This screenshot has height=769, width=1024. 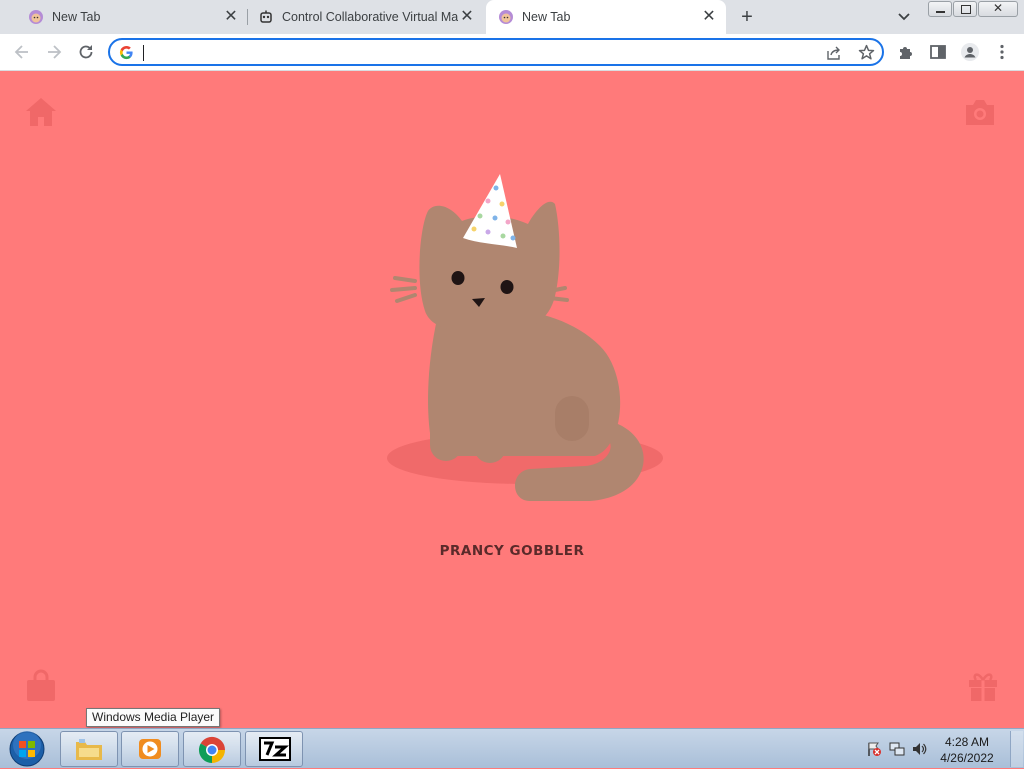 I want to click on taskbar-tooltip: Windows Media Player, so click(x=153, y=717).